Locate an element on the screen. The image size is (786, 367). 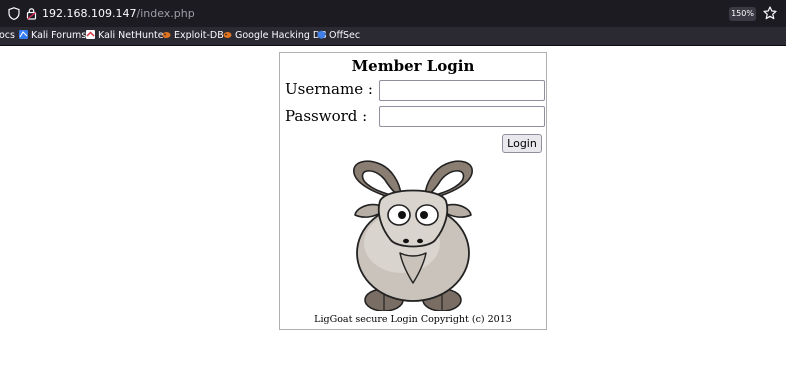
url-text: 192.168.109.147/index.php is located at coordinates (118, 13).